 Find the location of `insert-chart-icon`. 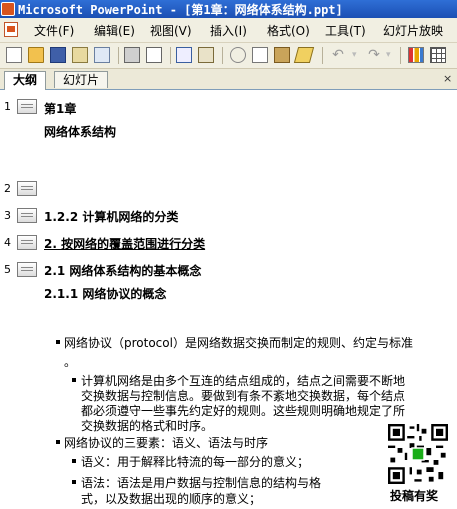

insert-chart-icon is located at coordinates (416, 55).